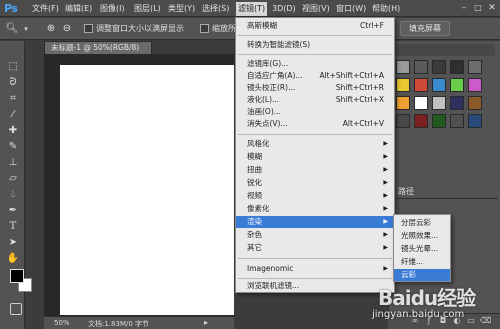  I want to click on filter-render: 渲染 ▶, so click(315, 222).